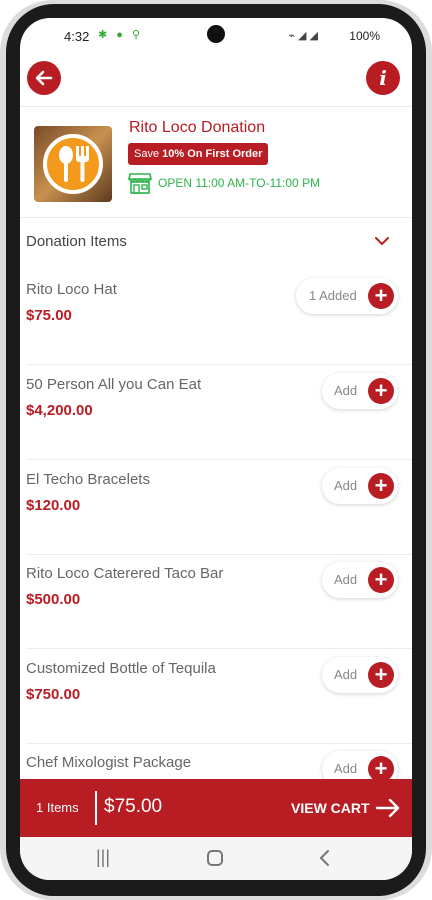 This screenshot has height=900, width=432. What do you see at coordinates (88, 479) in the screenshot?
I see `item-name: El Techo Bracelets` at bounding box center [88, 479].